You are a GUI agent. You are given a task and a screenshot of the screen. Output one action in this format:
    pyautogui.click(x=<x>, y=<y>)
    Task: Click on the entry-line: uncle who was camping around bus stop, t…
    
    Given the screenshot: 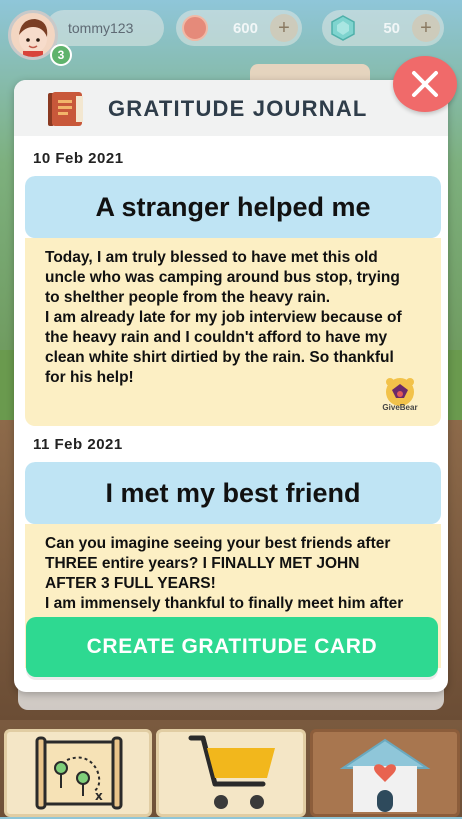 What is the action you would take?
    pyautogui.click(x=222, y=277)
    